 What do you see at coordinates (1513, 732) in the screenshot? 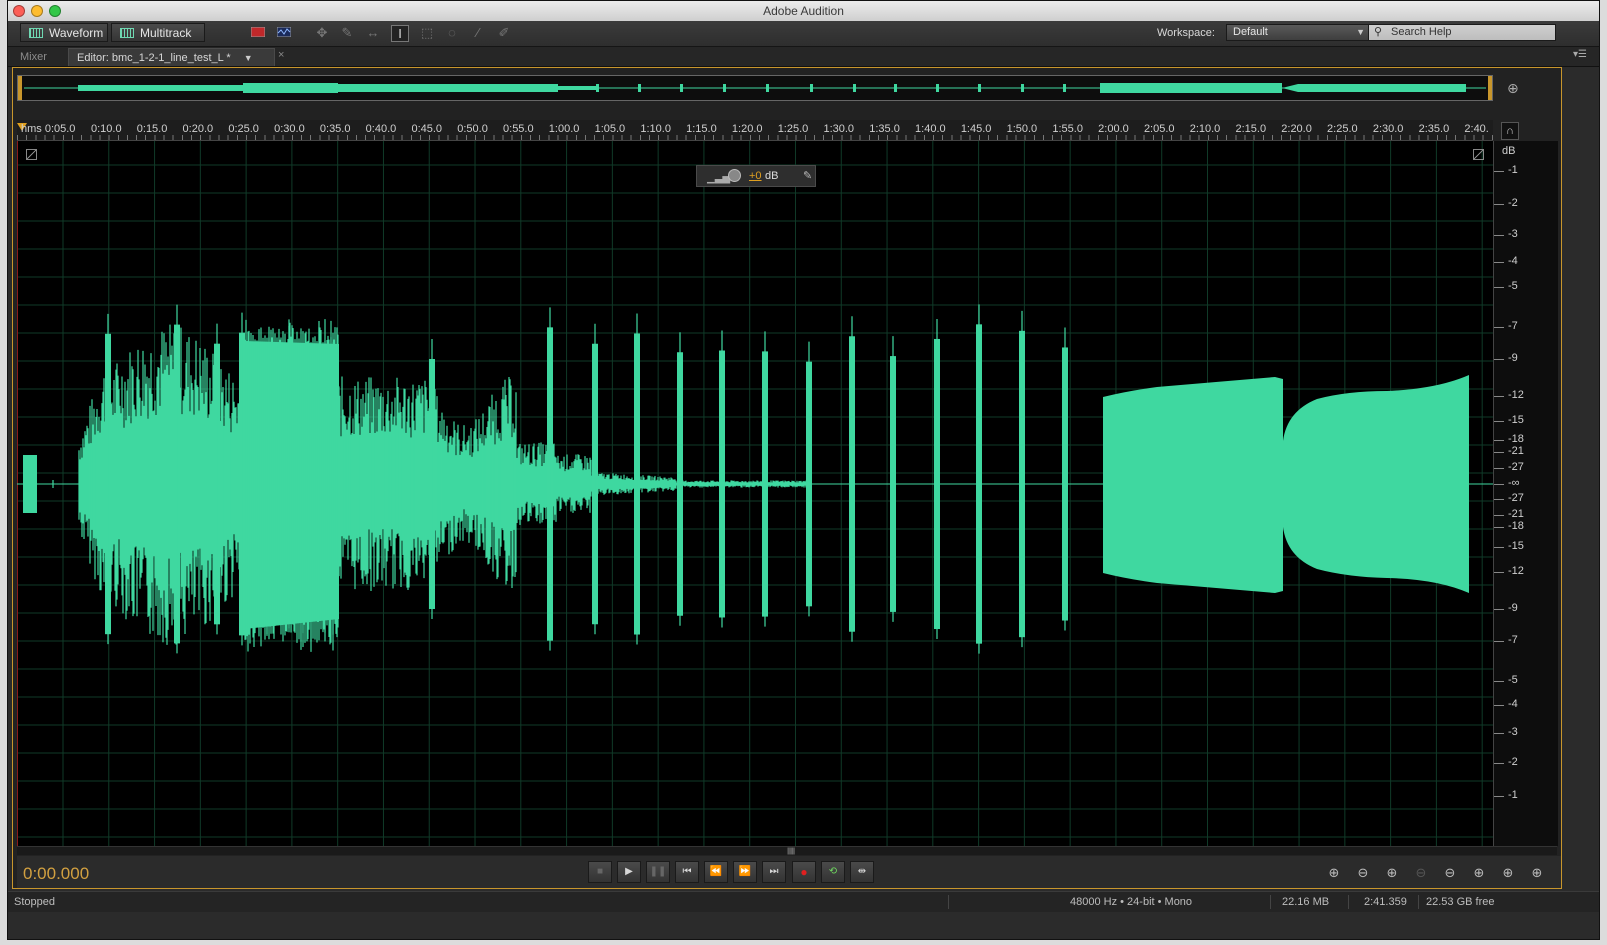
I see `db-tick-label: -3` at bounding box center [1513, 732].